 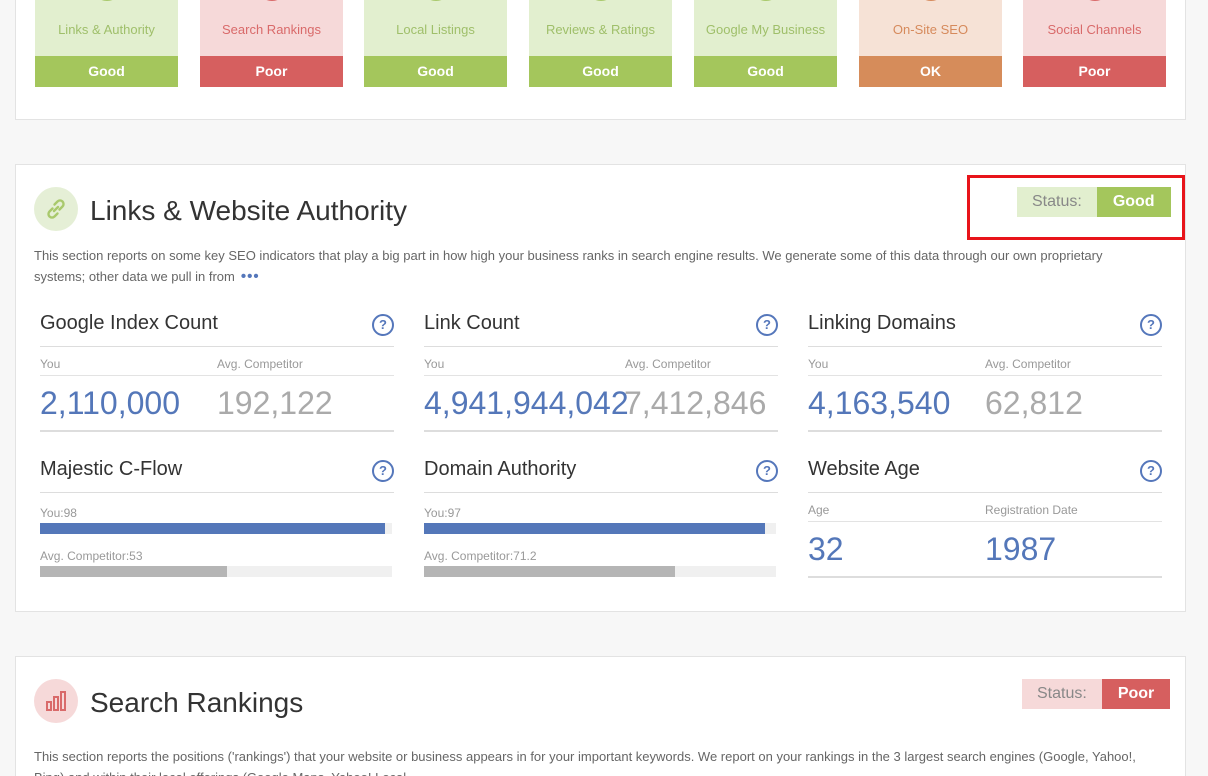 I want to click on you-bar-label: You:98, so click(x=58, y=513).